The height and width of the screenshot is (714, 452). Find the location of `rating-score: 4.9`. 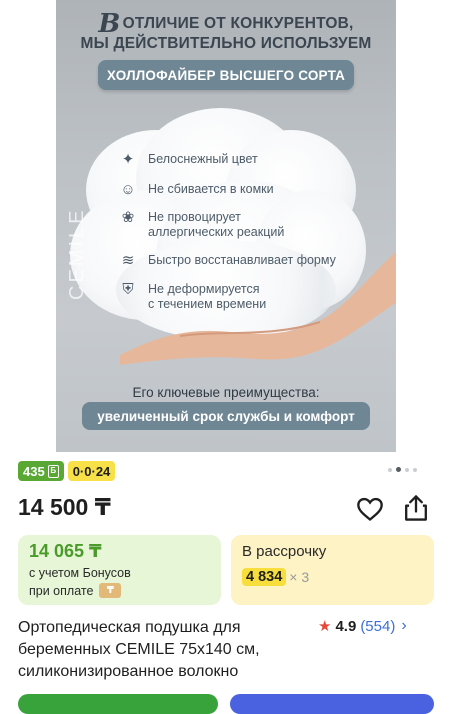

rating-score: 4.9 is located at coordinates (346, 626).